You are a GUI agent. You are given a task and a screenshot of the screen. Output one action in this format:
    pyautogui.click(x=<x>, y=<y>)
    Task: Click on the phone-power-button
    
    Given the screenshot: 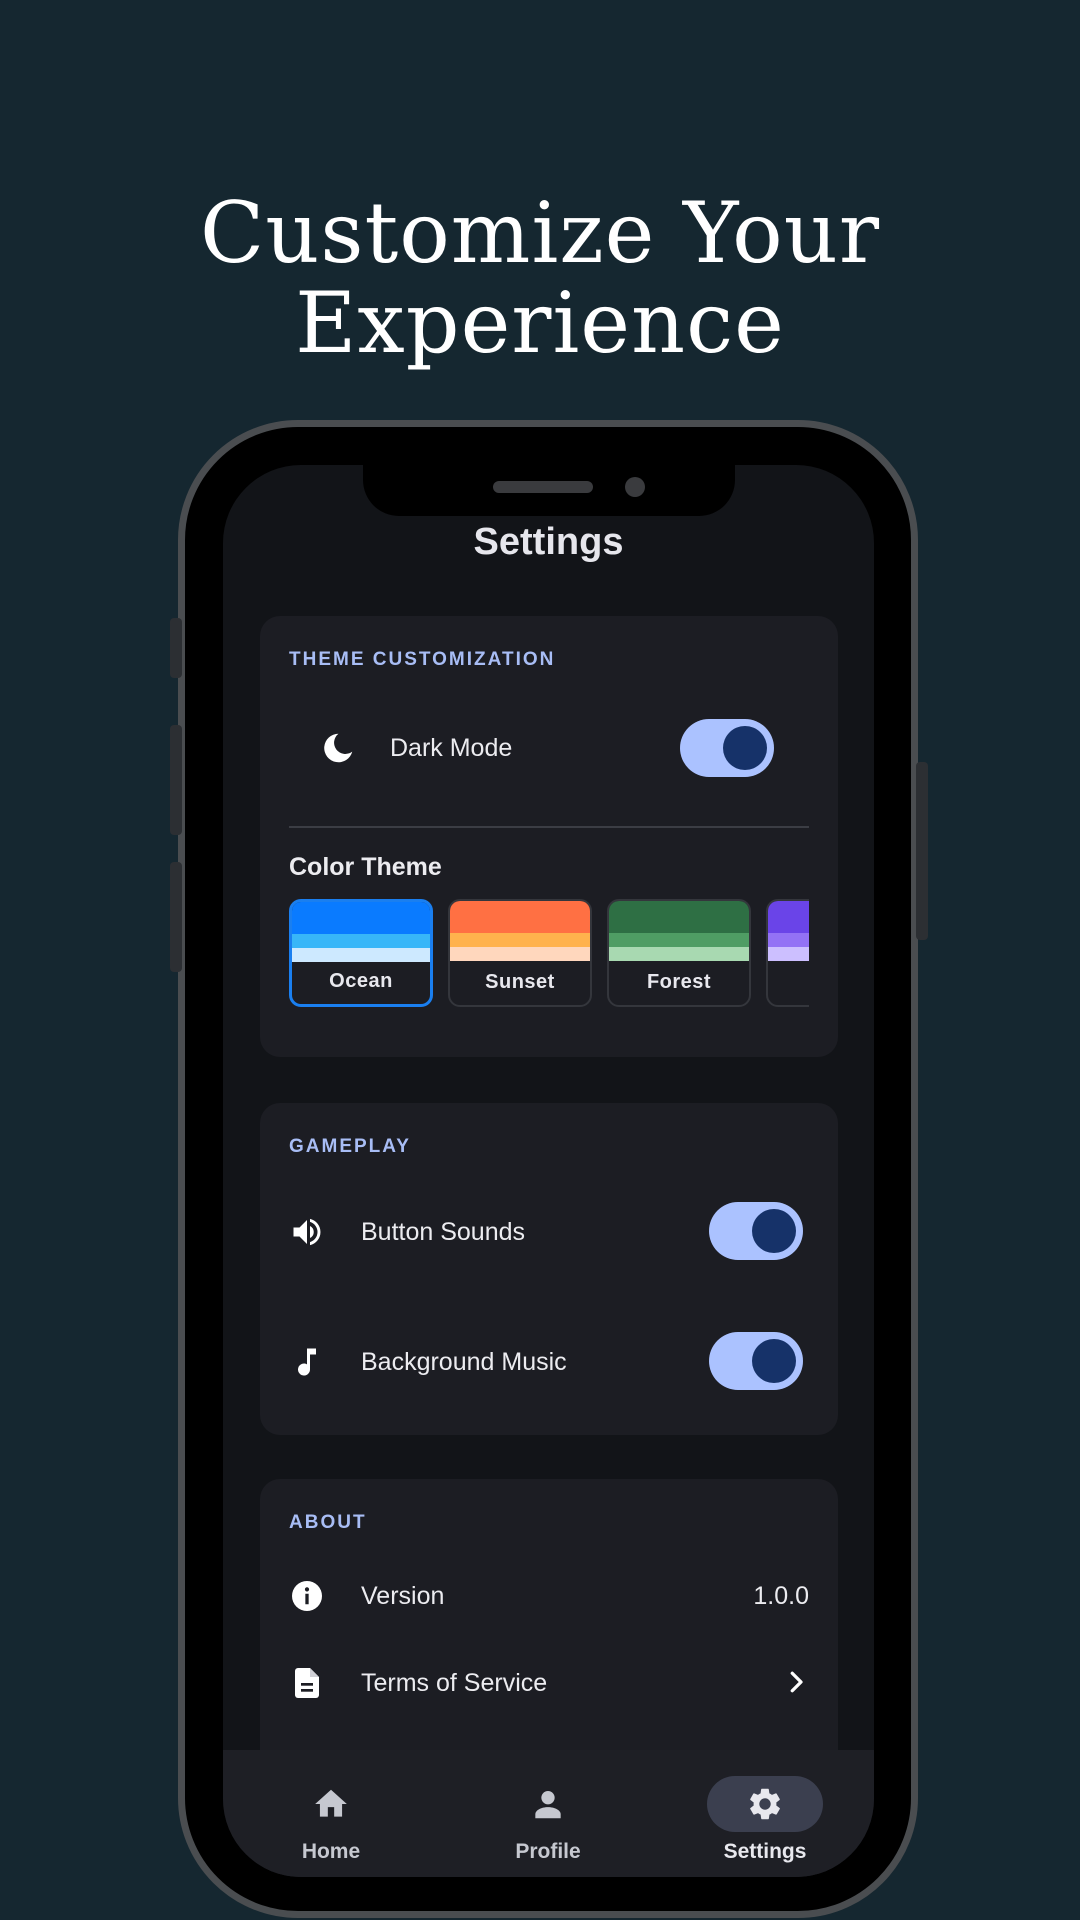 What is the action you would take?
    pyautogui.click(x=922, y=851)
    